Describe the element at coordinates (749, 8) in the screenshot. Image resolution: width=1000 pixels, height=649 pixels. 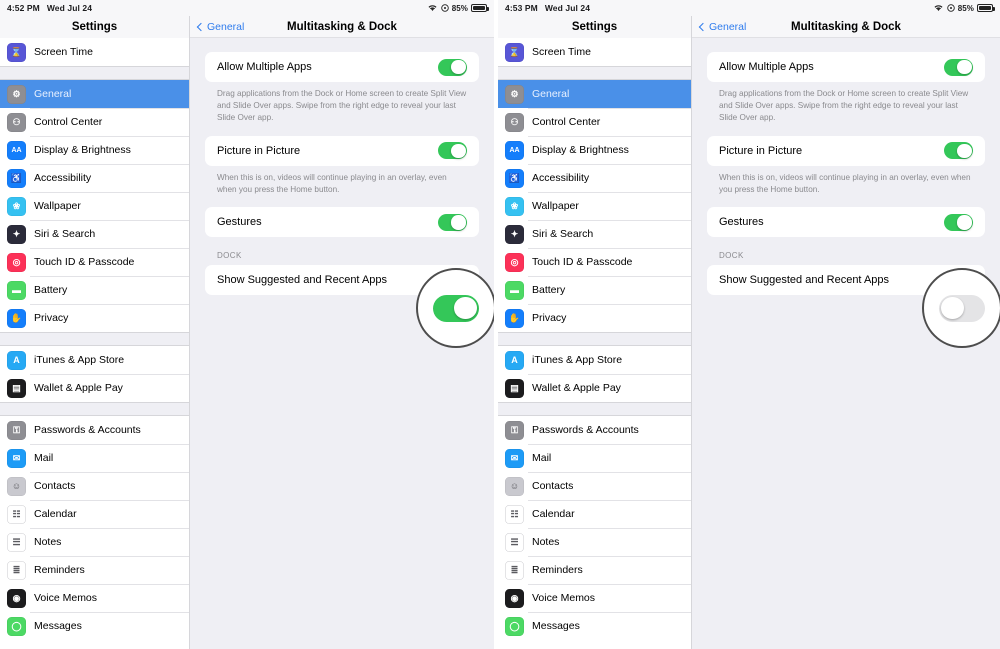
I see `status-bar-right: 4:53 PM Wed Jul 24 85%` at that location.